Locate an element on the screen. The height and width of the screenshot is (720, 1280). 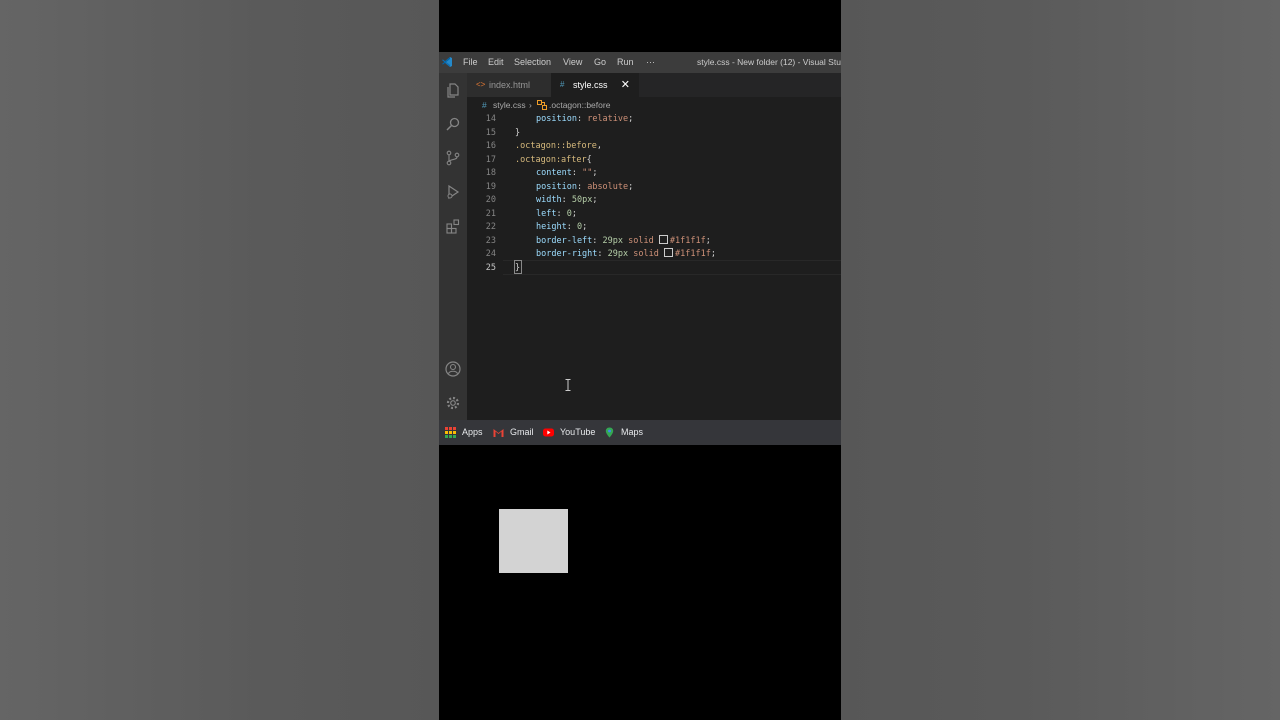
close-icon: ✕ is located at coordinates (625, 85).